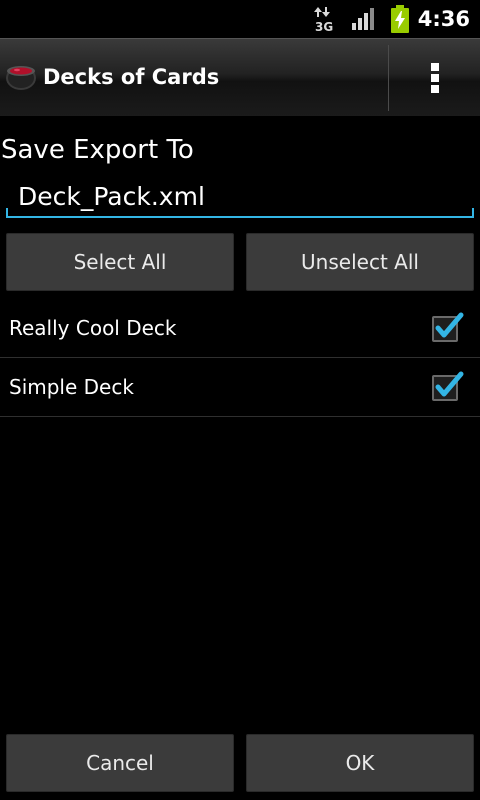 Image resolution: width=480 pixels, height=800 pixels. I want to click on deck-list: Really Cool Deck Simple Deck, so click(240, 358).